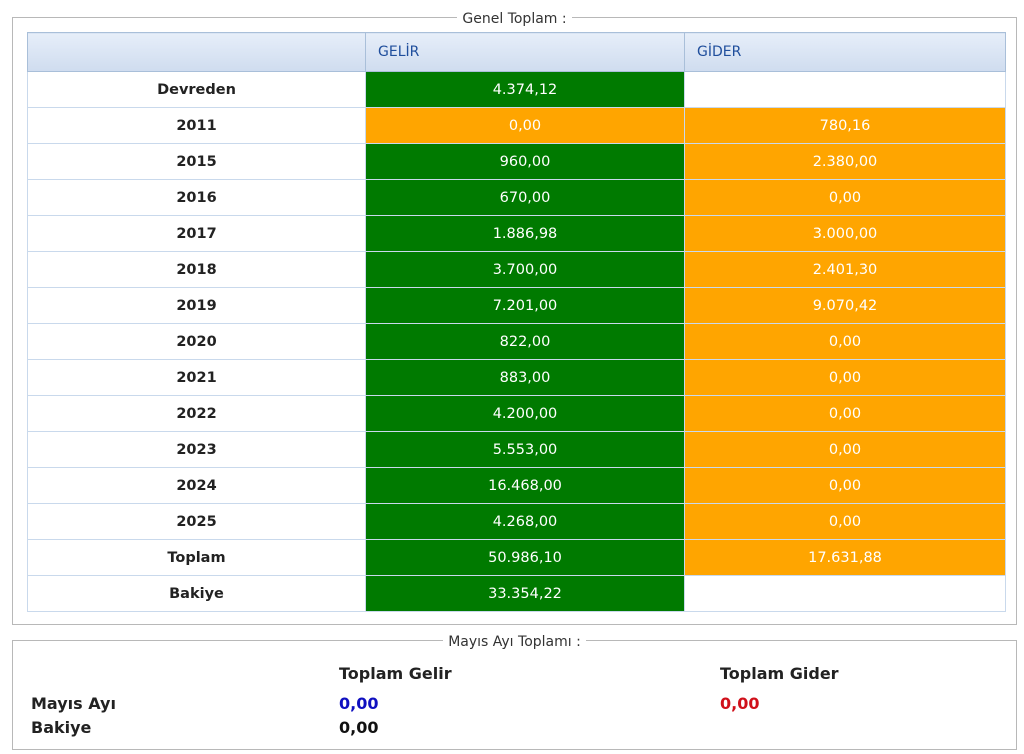 The height and width of the screenshot is (754, 1024). I want to click on gelir-cell: 7.201,00, so click(525, 305).